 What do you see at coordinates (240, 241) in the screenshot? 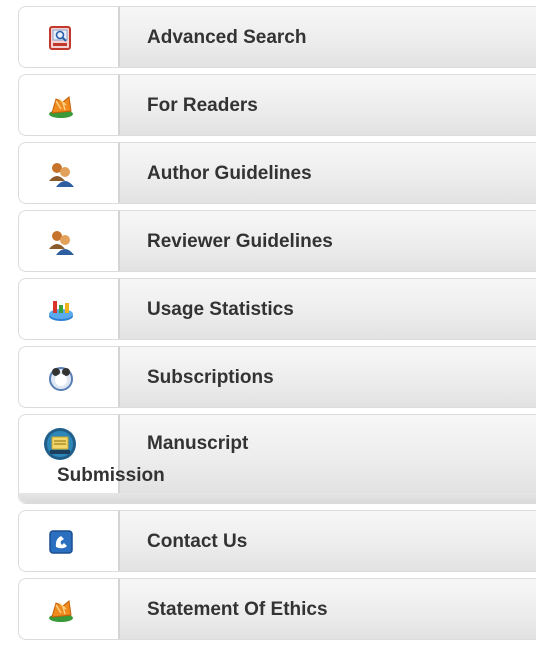
I see `menu-item-label: Reviewer Guidelines` at bounding box center [240, 241].